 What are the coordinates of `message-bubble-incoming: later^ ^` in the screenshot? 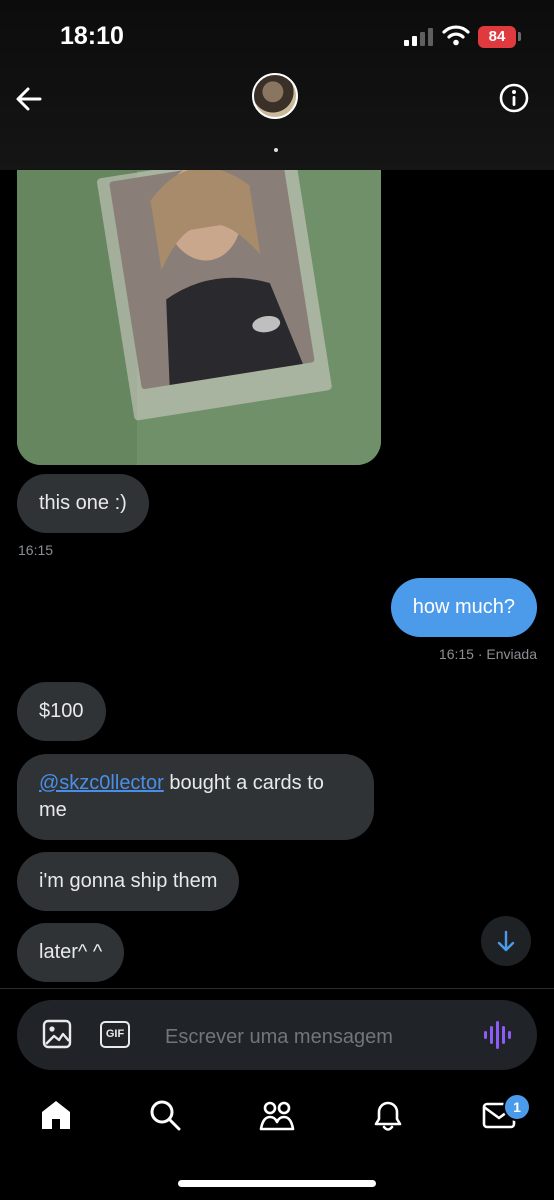 It's located at (71, 952).